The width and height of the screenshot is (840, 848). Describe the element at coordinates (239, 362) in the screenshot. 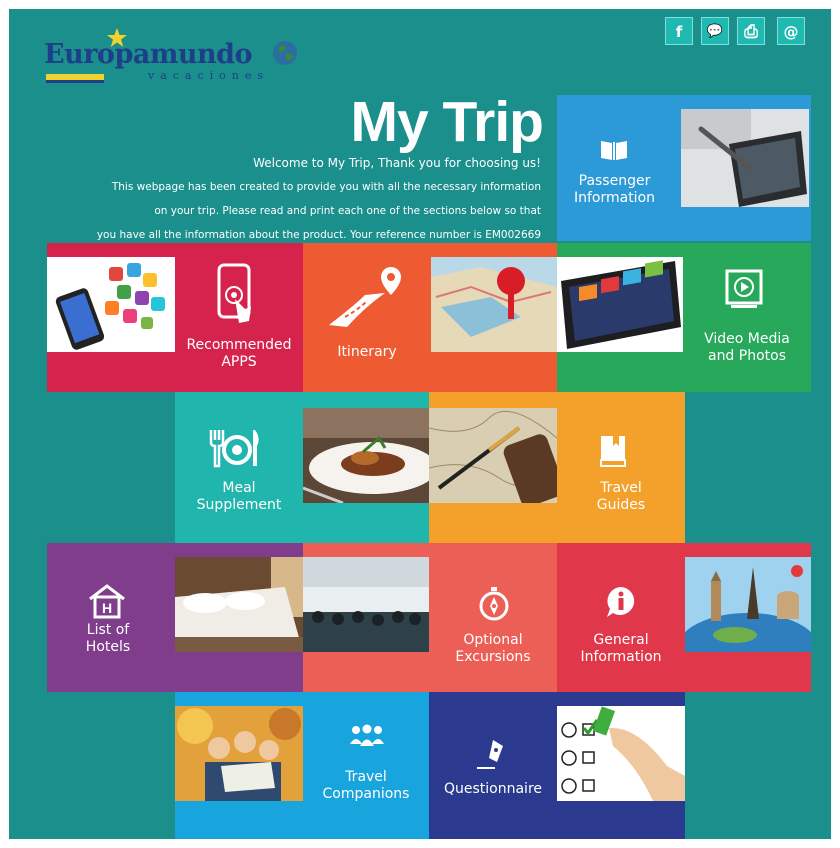

I see `tile-label-line2: APPS` at that location.